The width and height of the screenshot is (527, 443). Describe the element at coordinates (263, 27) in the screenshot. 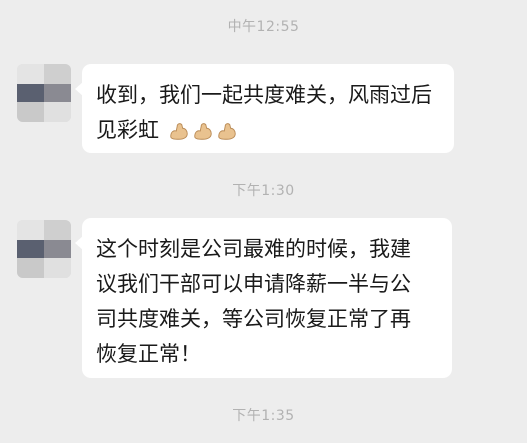

I see `timestamp-1: 中午12:55` at that location.